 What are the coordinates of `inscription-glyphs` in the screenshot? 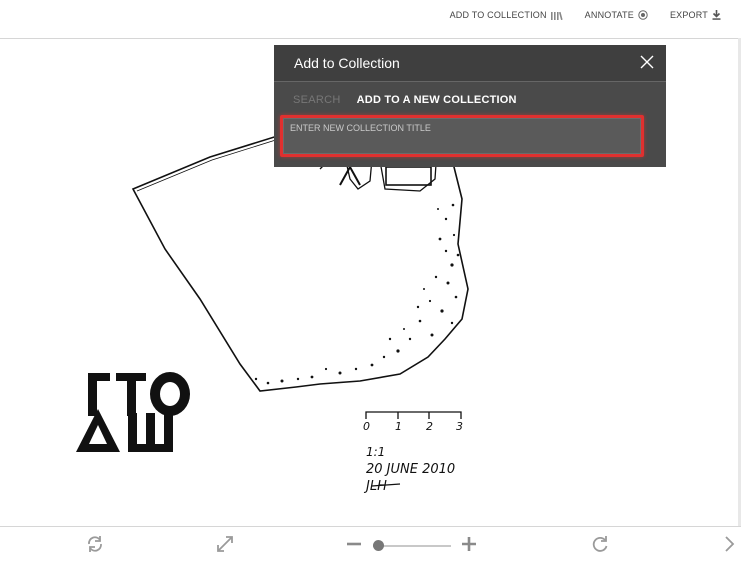 It's located at (133, 412).